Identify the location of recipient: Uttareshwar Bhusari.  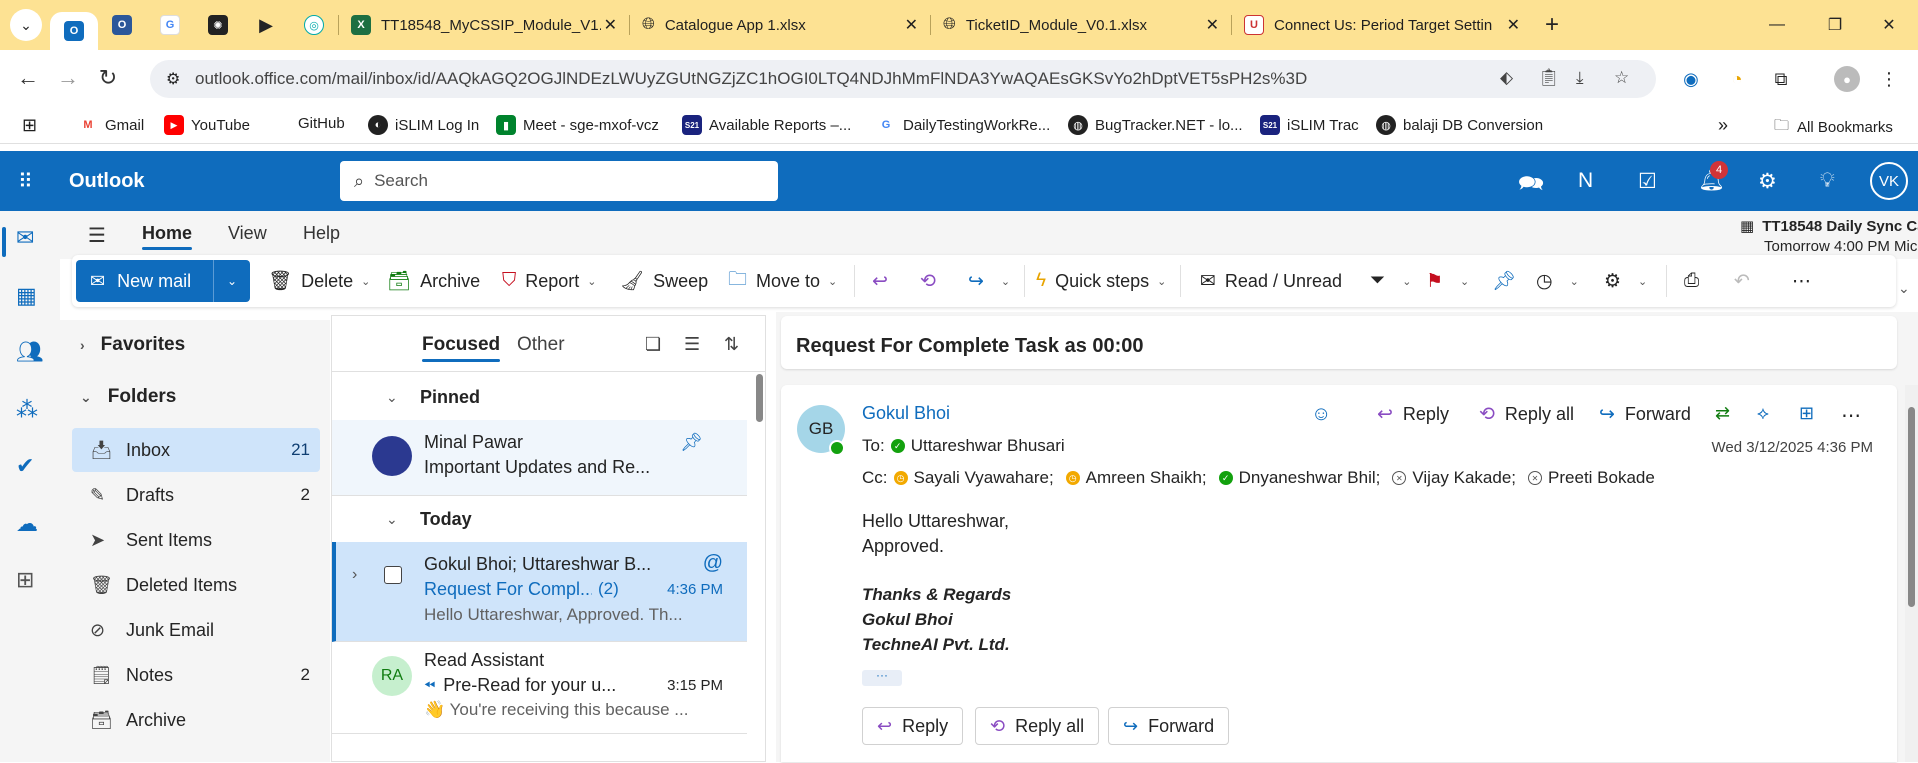
(988, 446).